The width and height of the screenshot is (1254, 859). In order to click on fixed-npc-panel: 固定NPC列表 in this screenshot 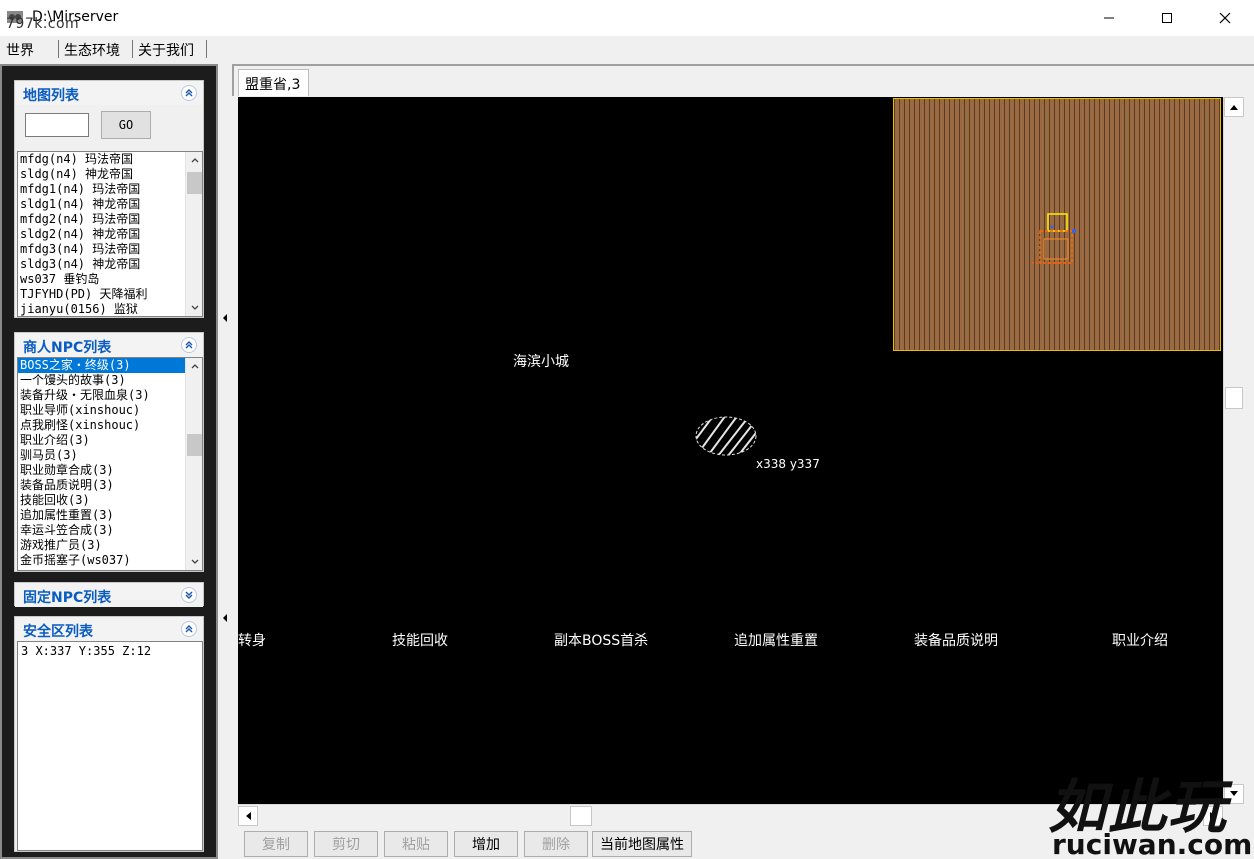, I will do `click(109, 594)`.